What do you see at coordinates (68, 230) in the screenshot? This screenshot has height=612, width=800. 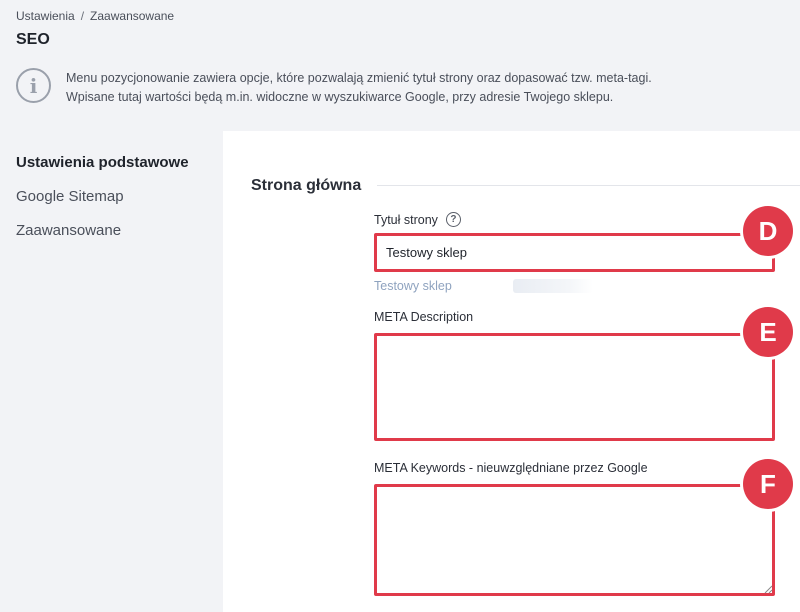 I see `sidebar-item-advanced: Zaawansowane` at bounding box center [68, 230].